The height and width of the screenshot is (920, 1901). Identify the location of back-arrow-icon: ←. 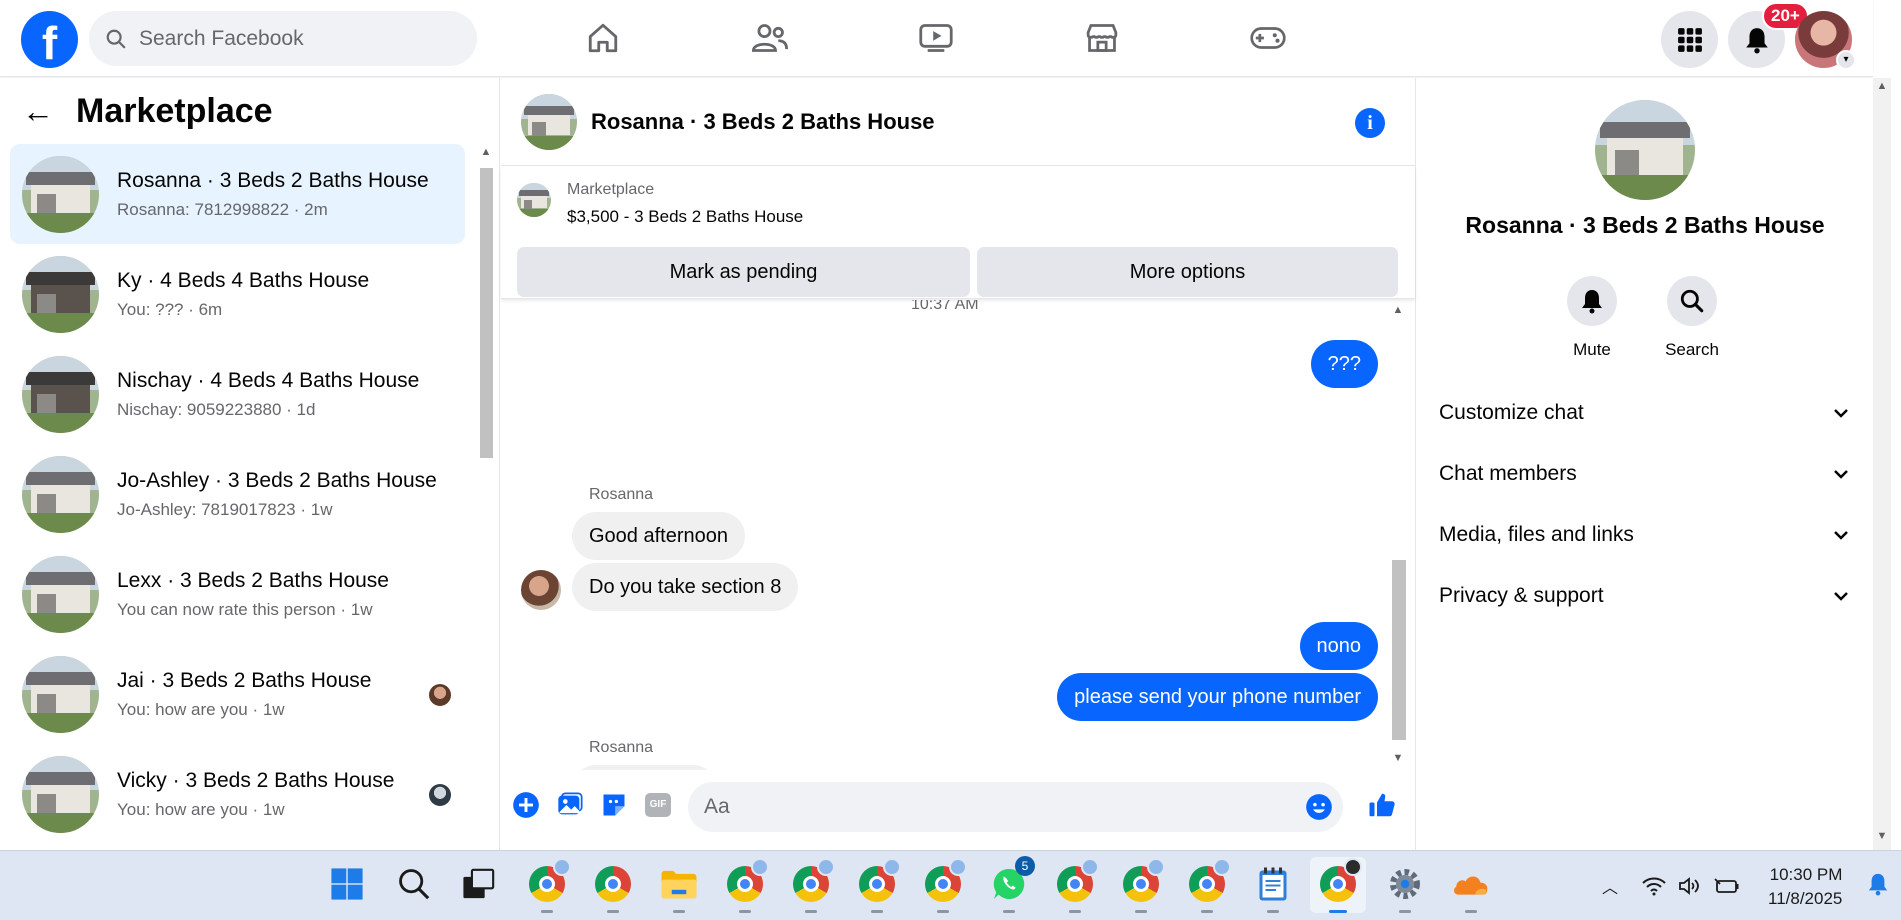
(38, 111).